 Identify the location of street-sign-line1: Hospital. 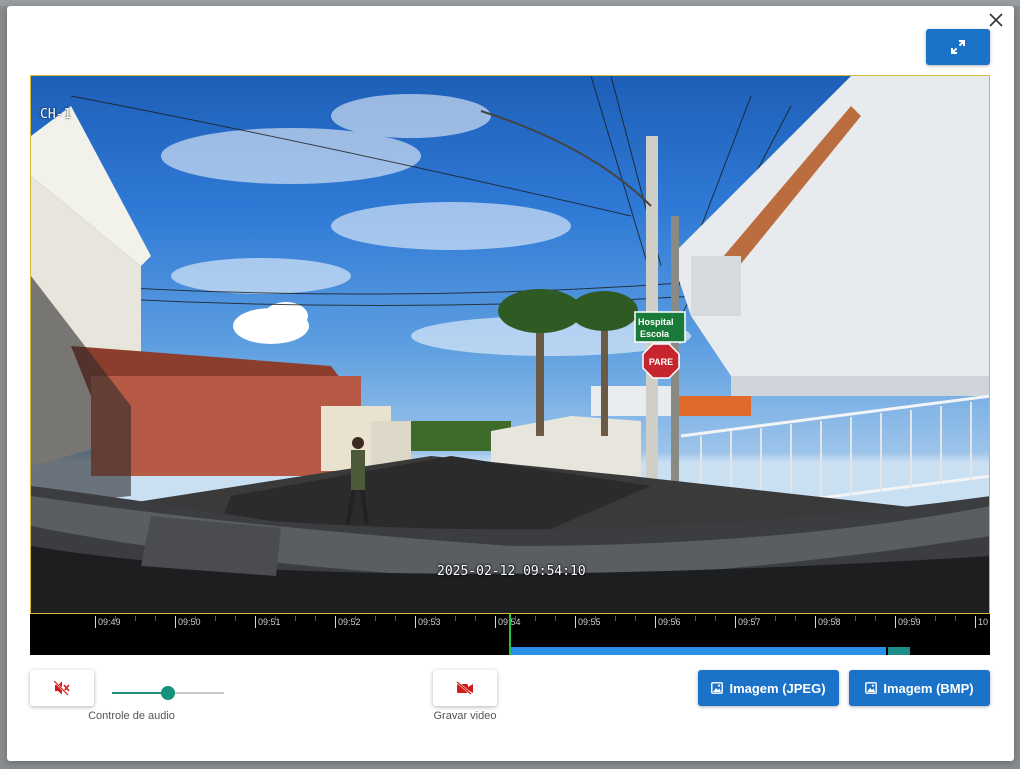
(656, 322).